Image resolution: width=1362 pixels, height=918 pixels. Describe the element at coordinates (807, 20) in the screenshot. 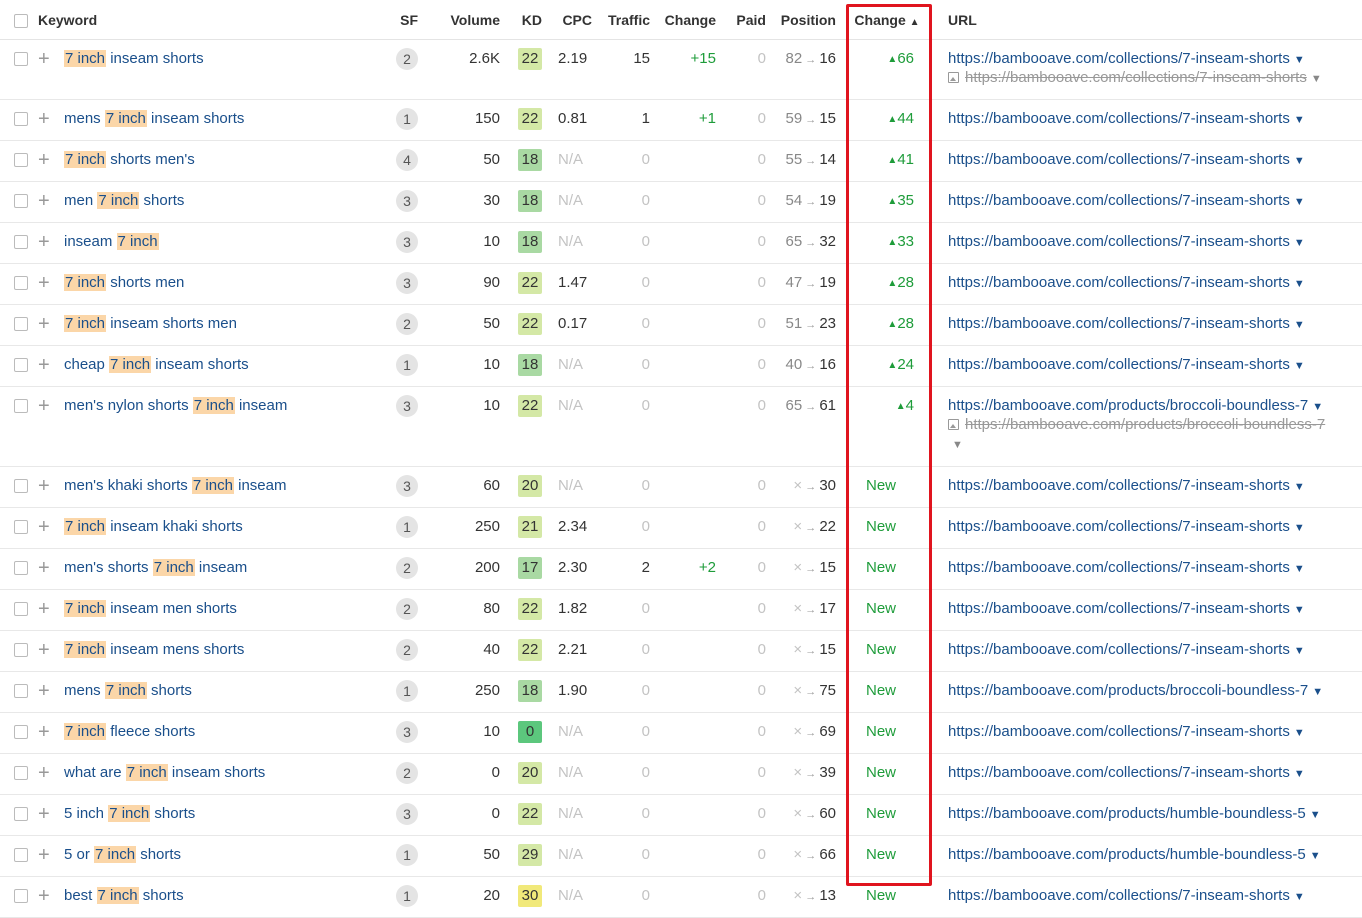

I see `header-position: Position` at that location.